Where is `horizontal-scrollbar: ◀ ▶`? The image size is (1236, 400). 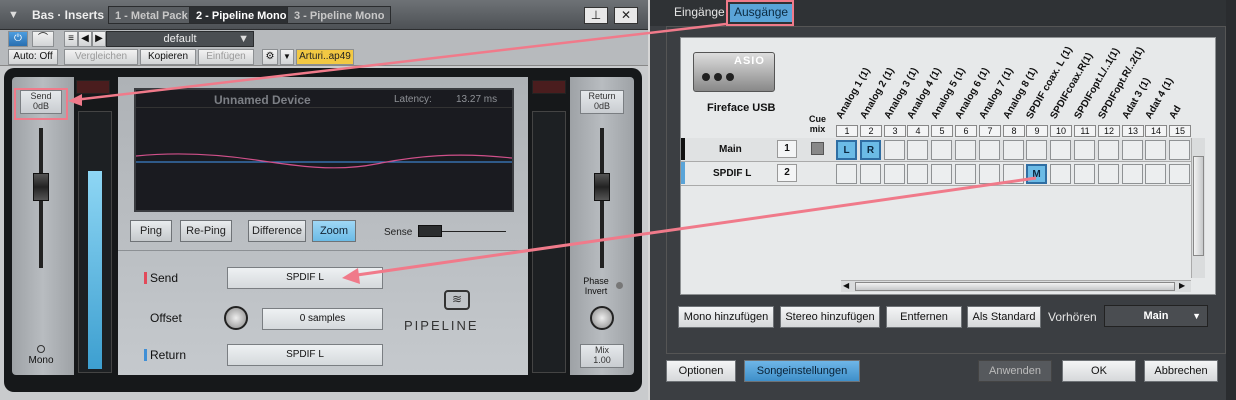
horizontal-scrollbar: ◀ ▶ is located at coordinates (1016, 286).